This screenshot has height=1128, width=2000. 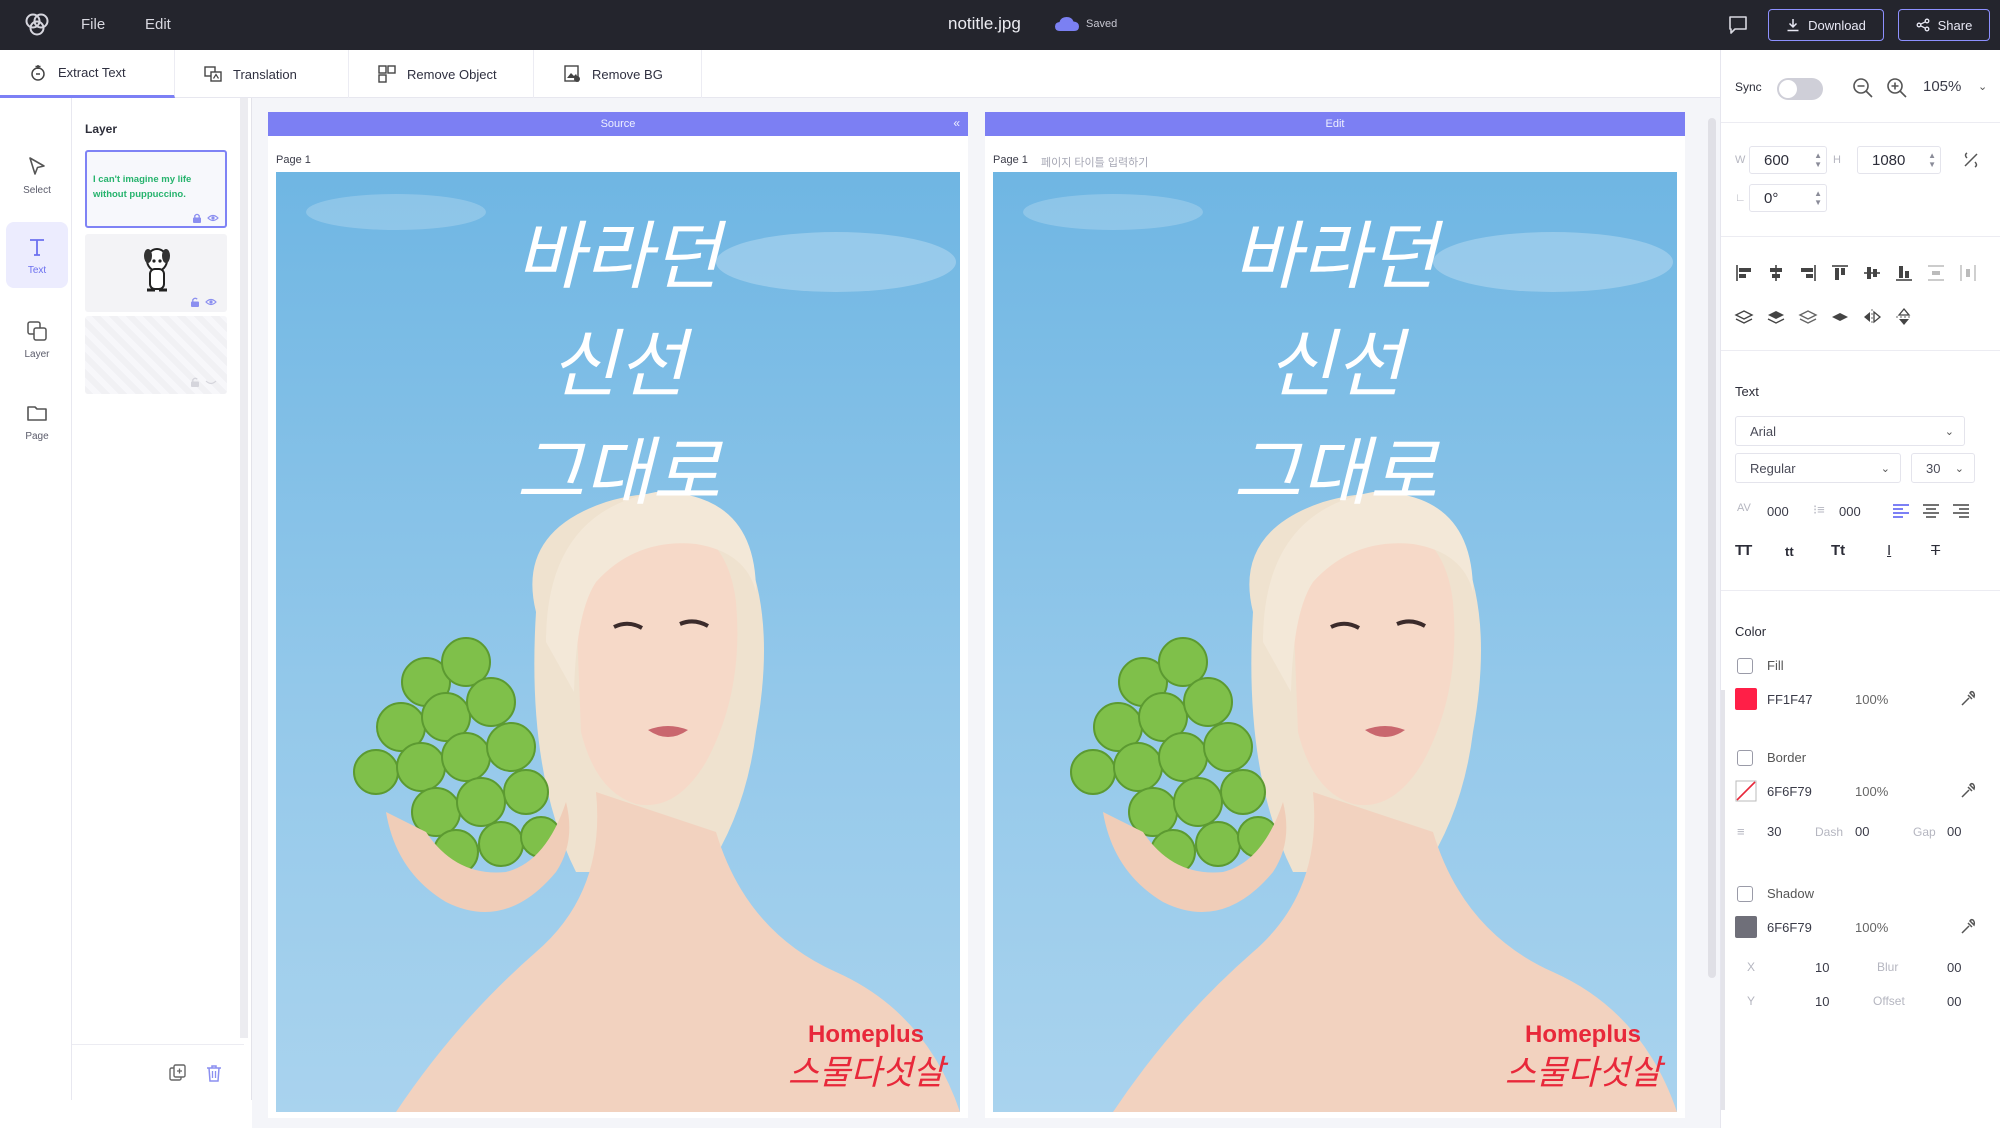 I want to click on menu-file: File, so click(x=93, y=24).